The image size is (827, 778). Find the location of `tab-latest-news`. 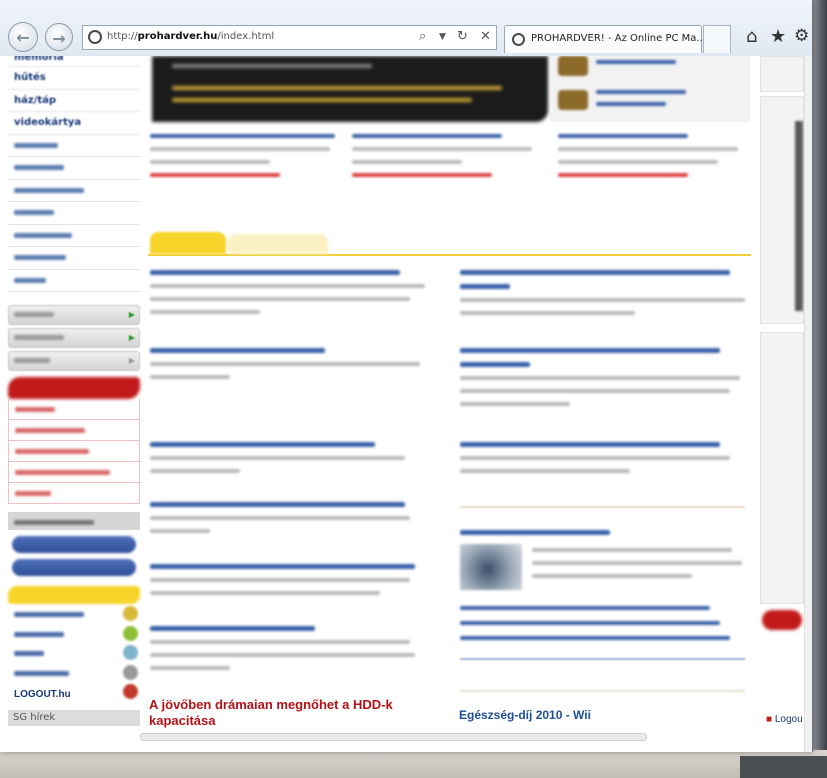

tab-latest-news is located at coordinates (188, 243).